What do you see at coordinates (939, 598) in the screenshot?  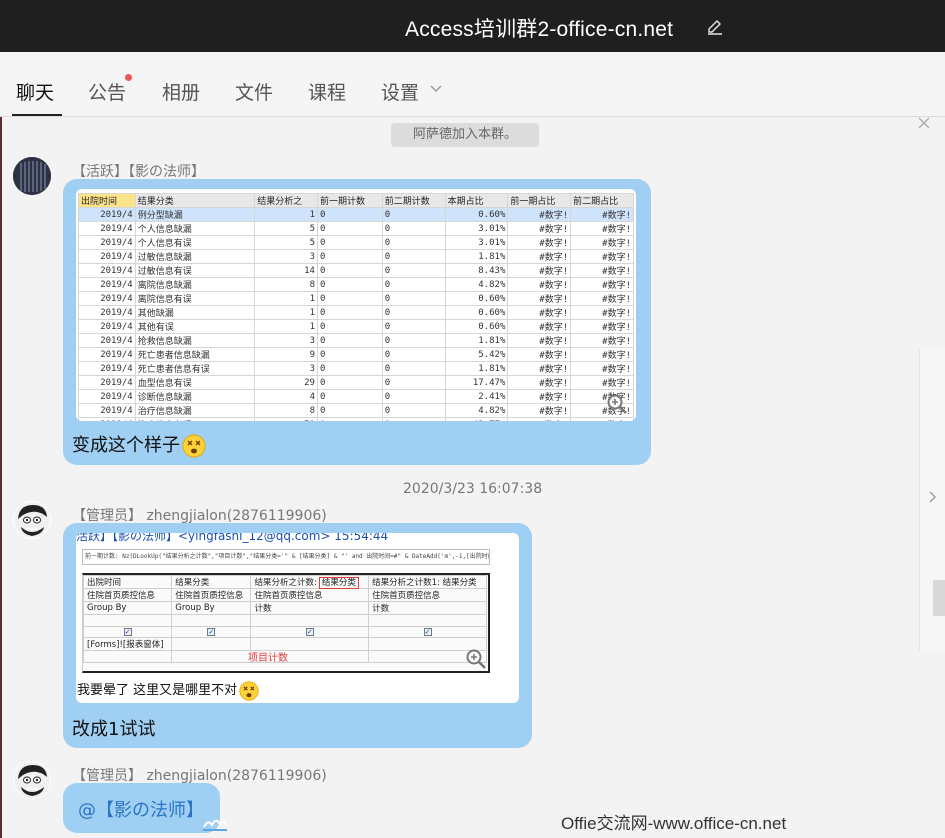 I see `scrollbar-thumb` at bounding box center [939, 598].